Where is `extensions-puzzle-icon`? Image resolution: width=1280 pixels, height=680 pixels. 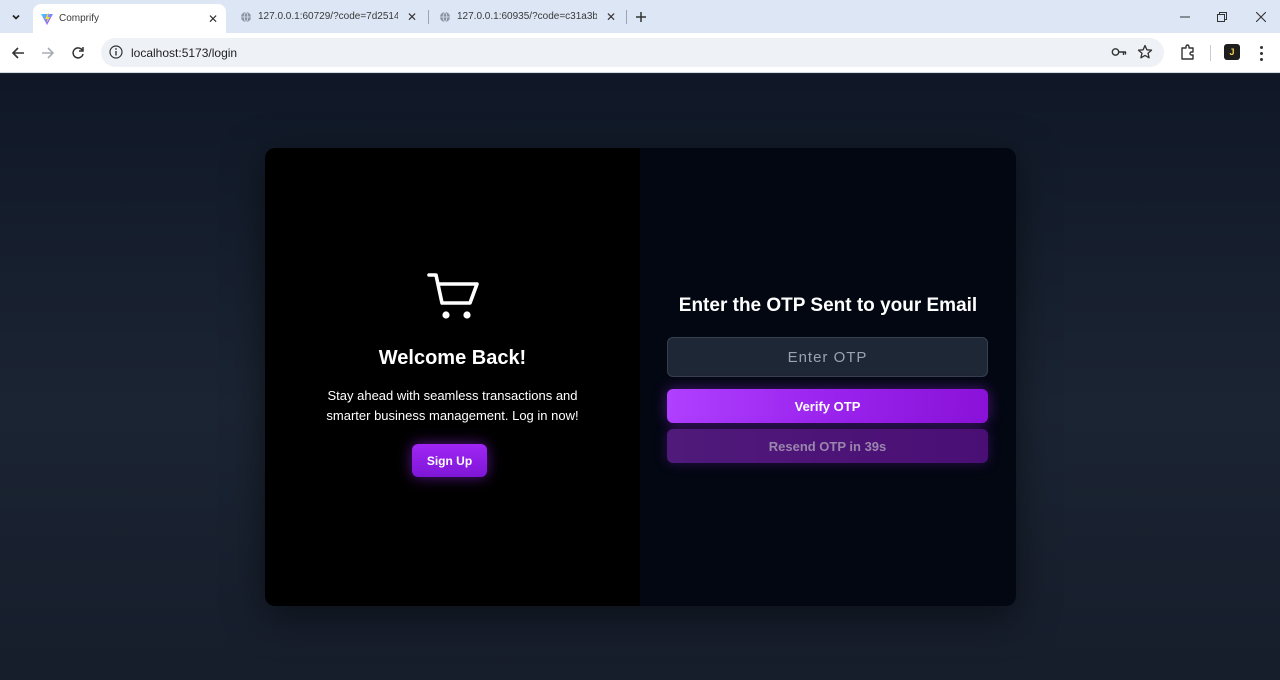 extensions-puzzle-icon is located at coordinates (1188, 52).